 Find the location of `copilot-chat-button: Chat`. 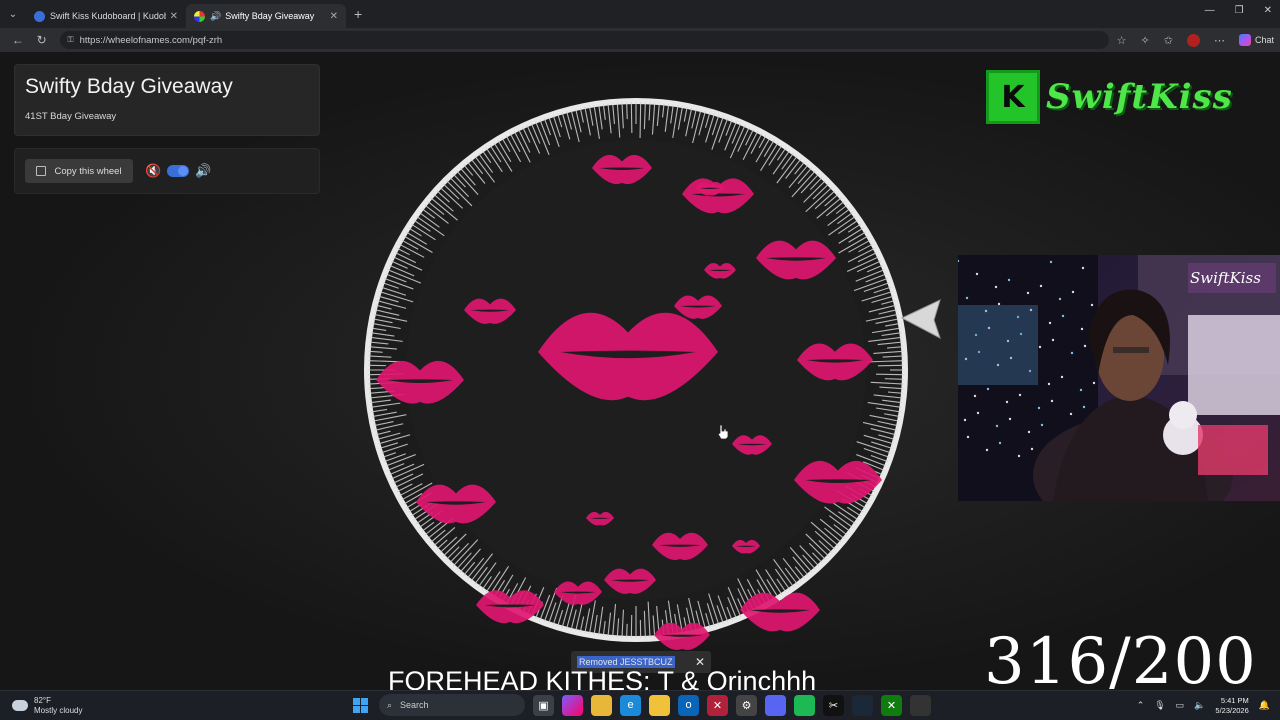

copilot-chat-button: Chat is located at coordinates (1256, 40).